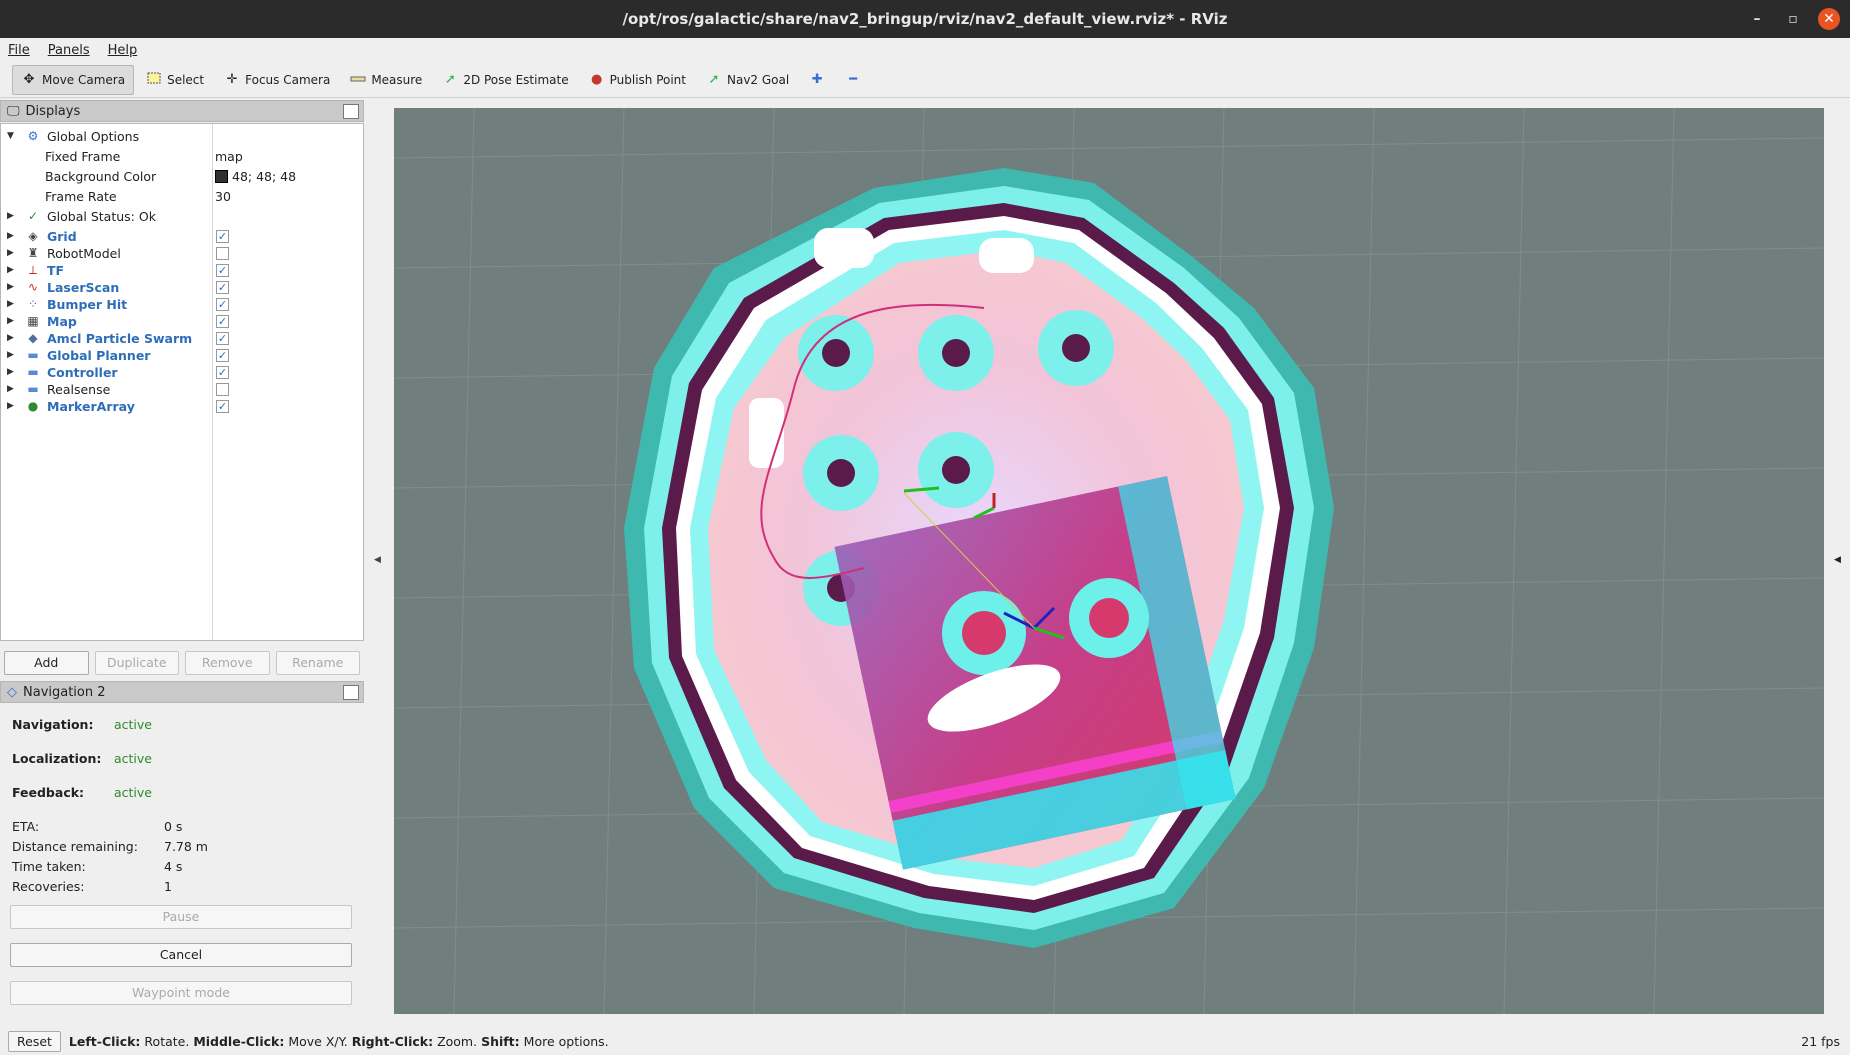  Describe the element at coordinates (747, 80) in the screenshot. I see `tool-nav2-goal: ➚ Nav2 Goal` at that location.